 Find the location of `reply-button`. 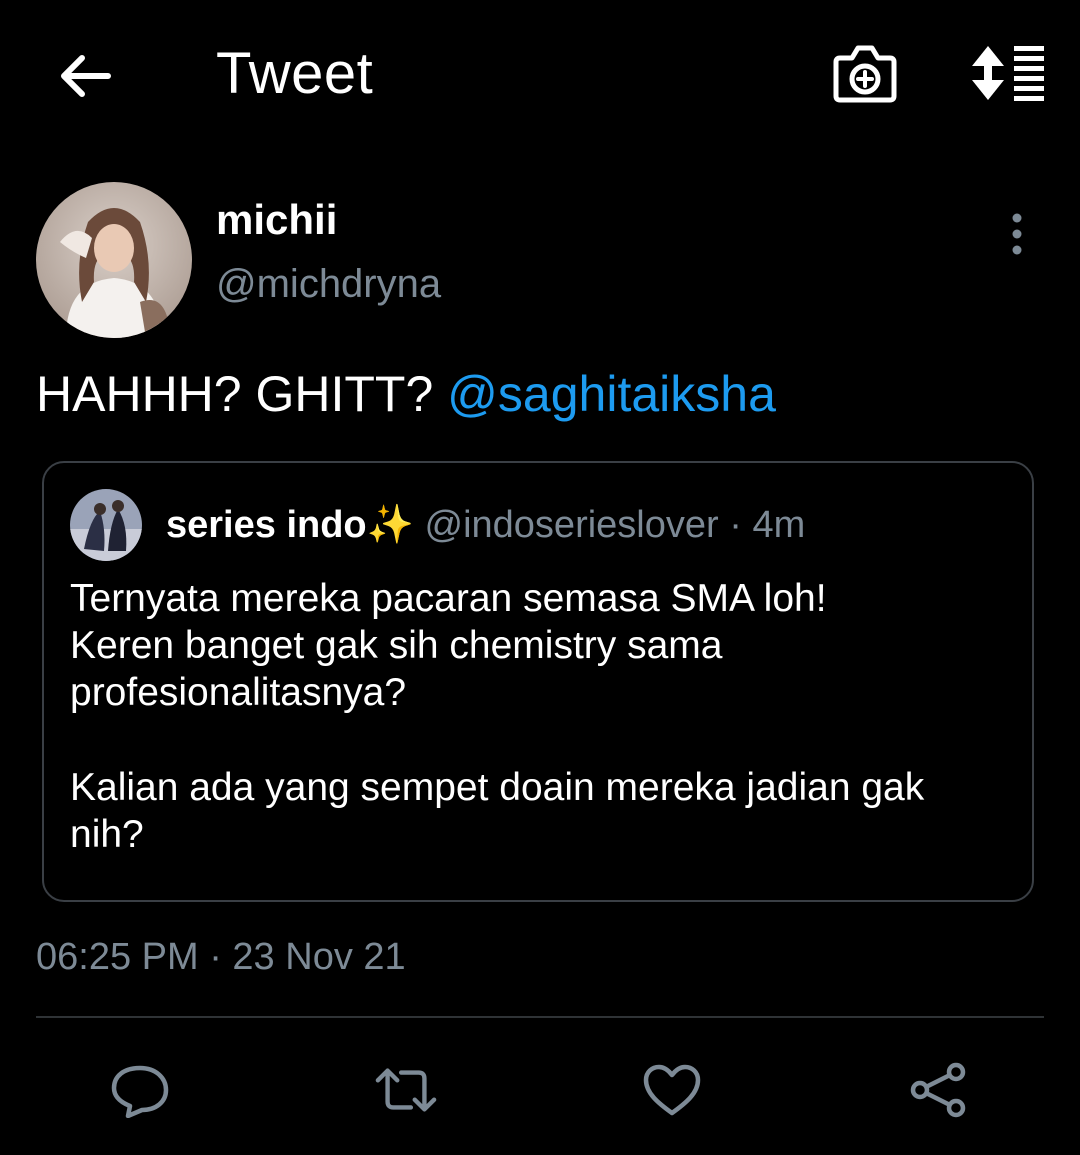

reply-button is located at coordinates (140, 1090).